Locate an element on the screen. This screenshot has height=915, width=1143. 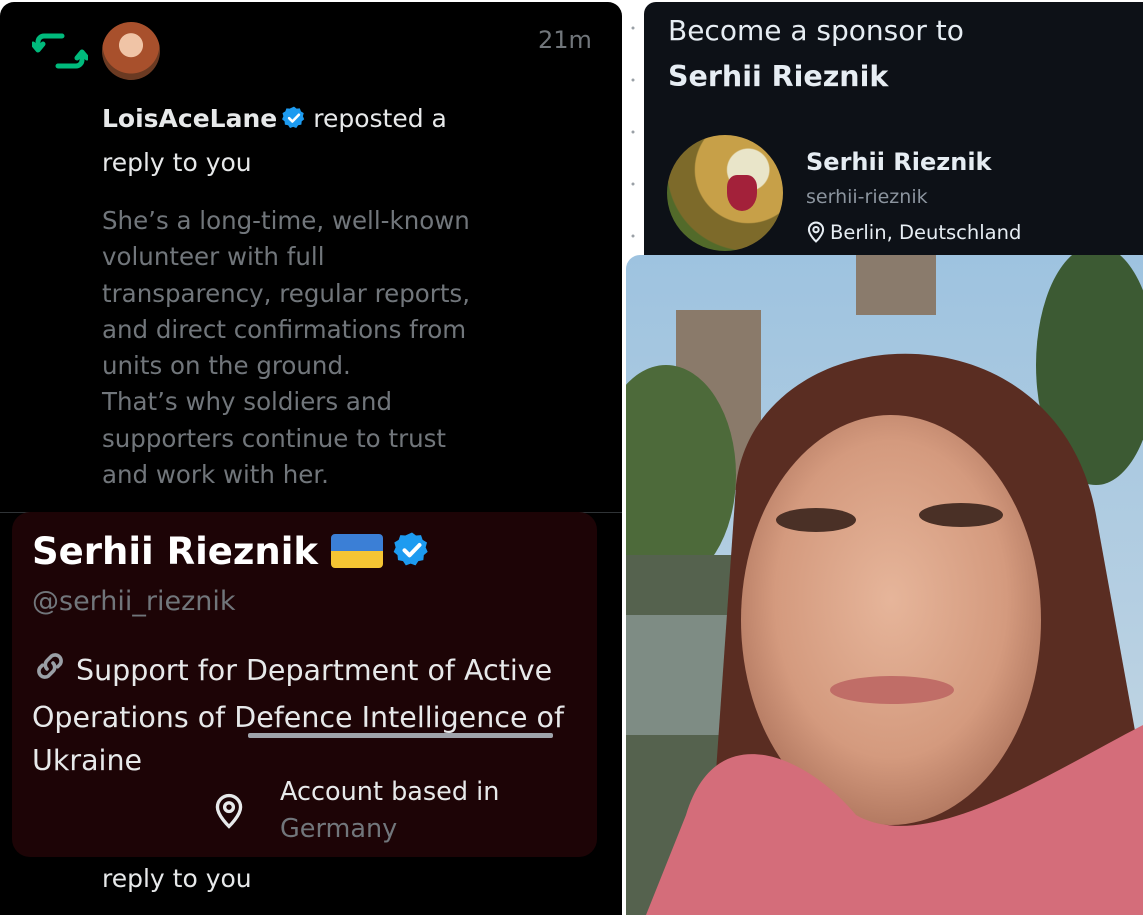
bio-line: of is located at coordinates (550, 717).